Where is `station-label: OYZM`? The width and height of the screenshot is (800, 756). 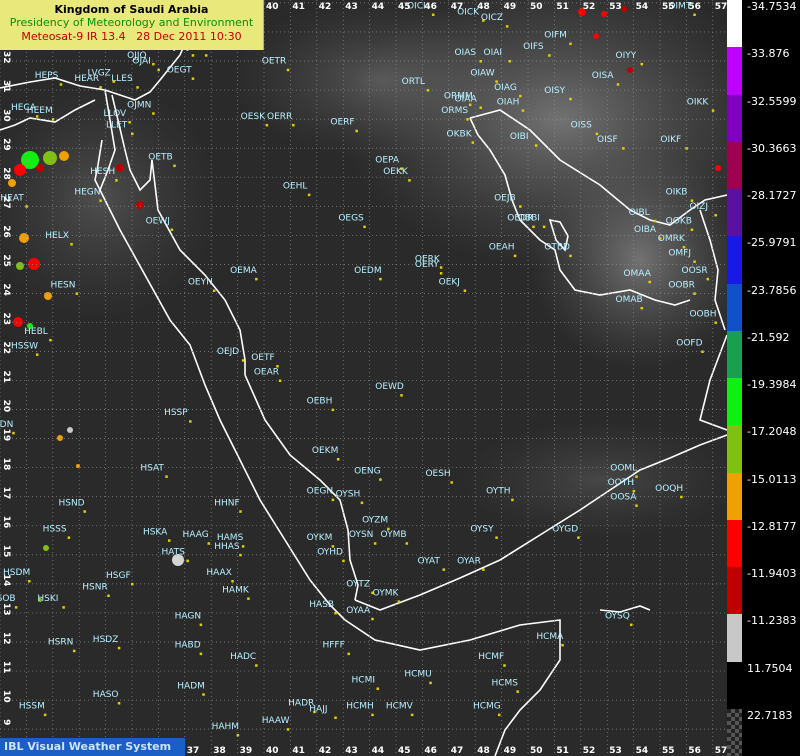
station-label: OYZM is located at coordinates (375, 521).